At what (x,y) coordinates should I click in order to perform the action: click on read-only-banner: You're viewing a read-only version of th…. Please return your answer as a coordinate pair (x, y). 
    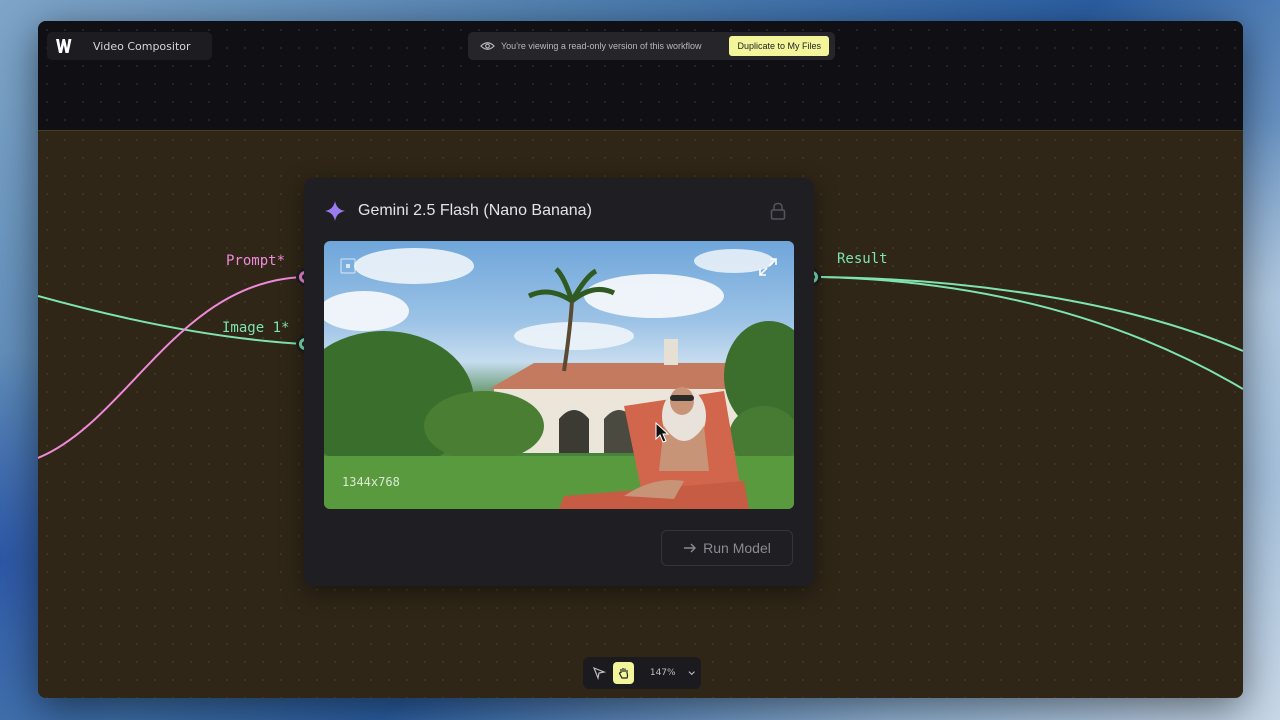
    Looking at the image, I should click on (651, 46).